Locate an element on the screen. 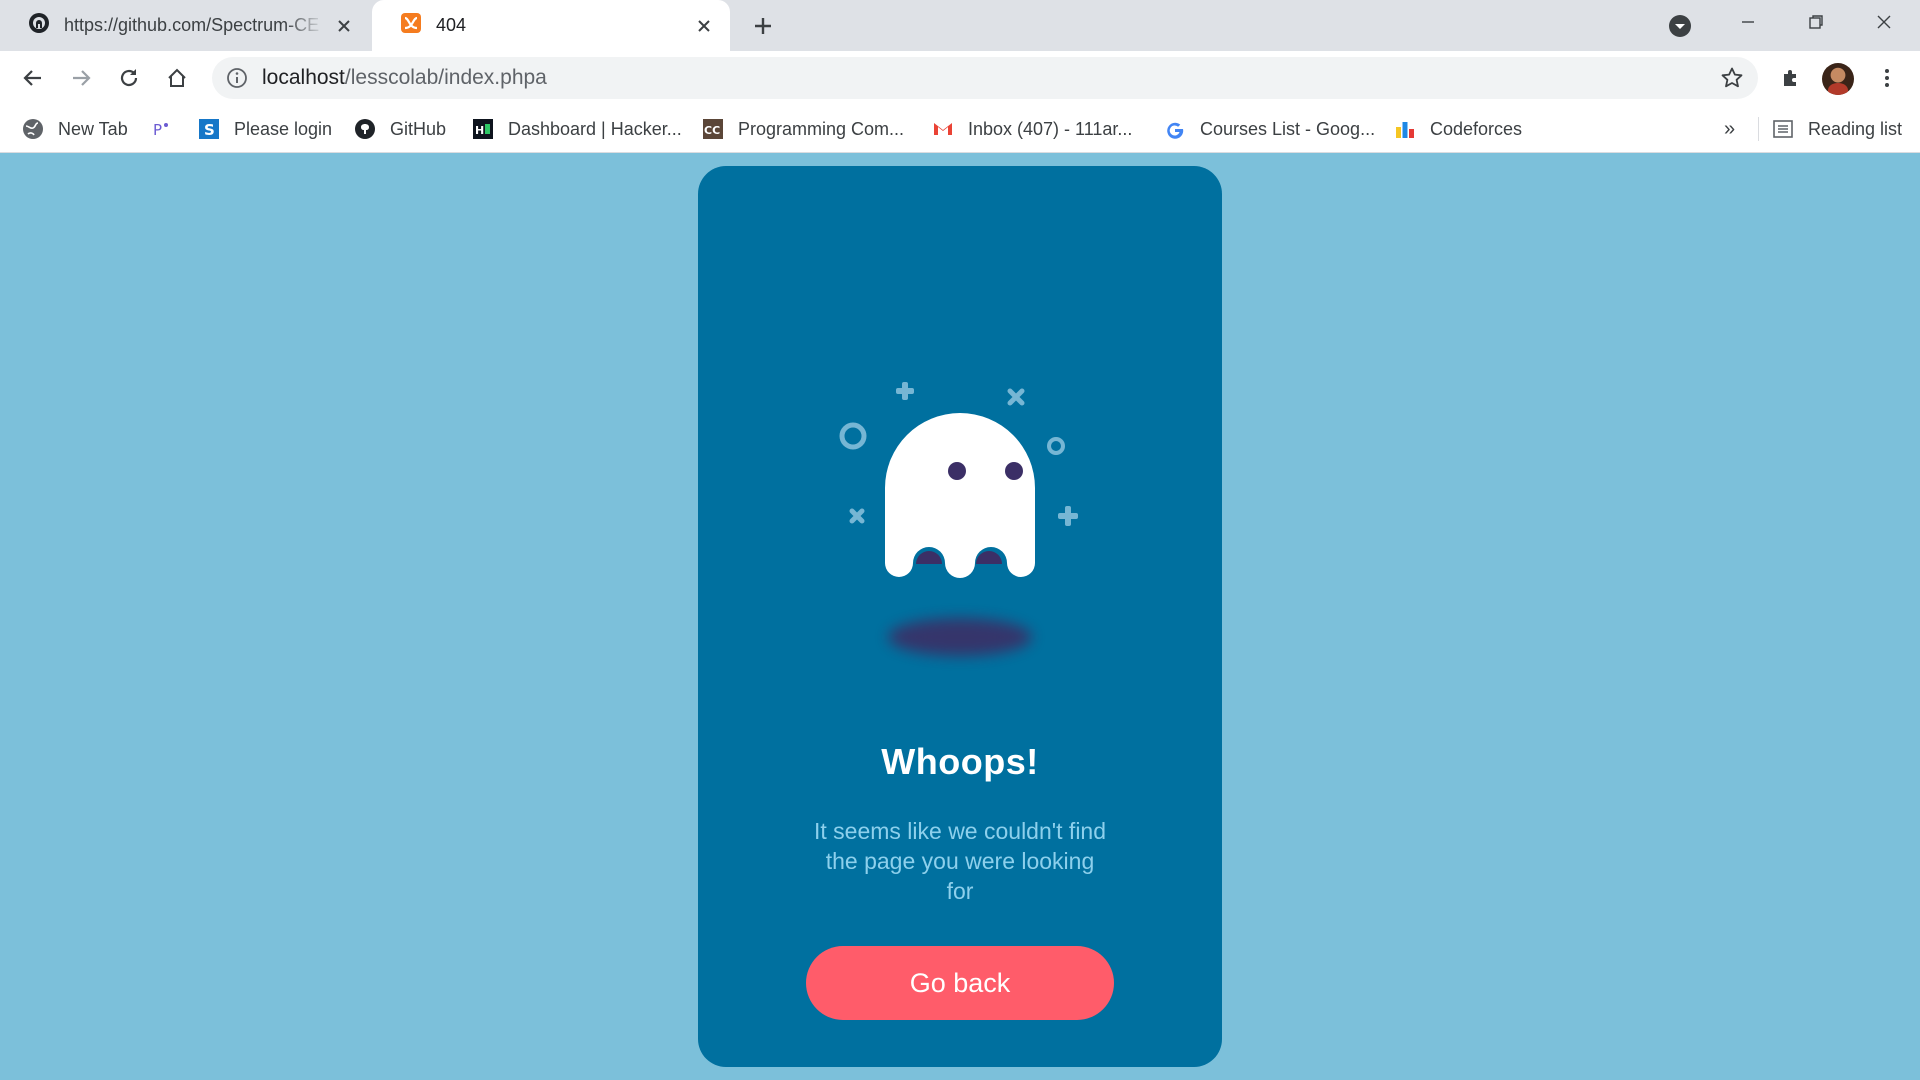  bookmark-label: Codeforces is located at coordinates (1476, 128).